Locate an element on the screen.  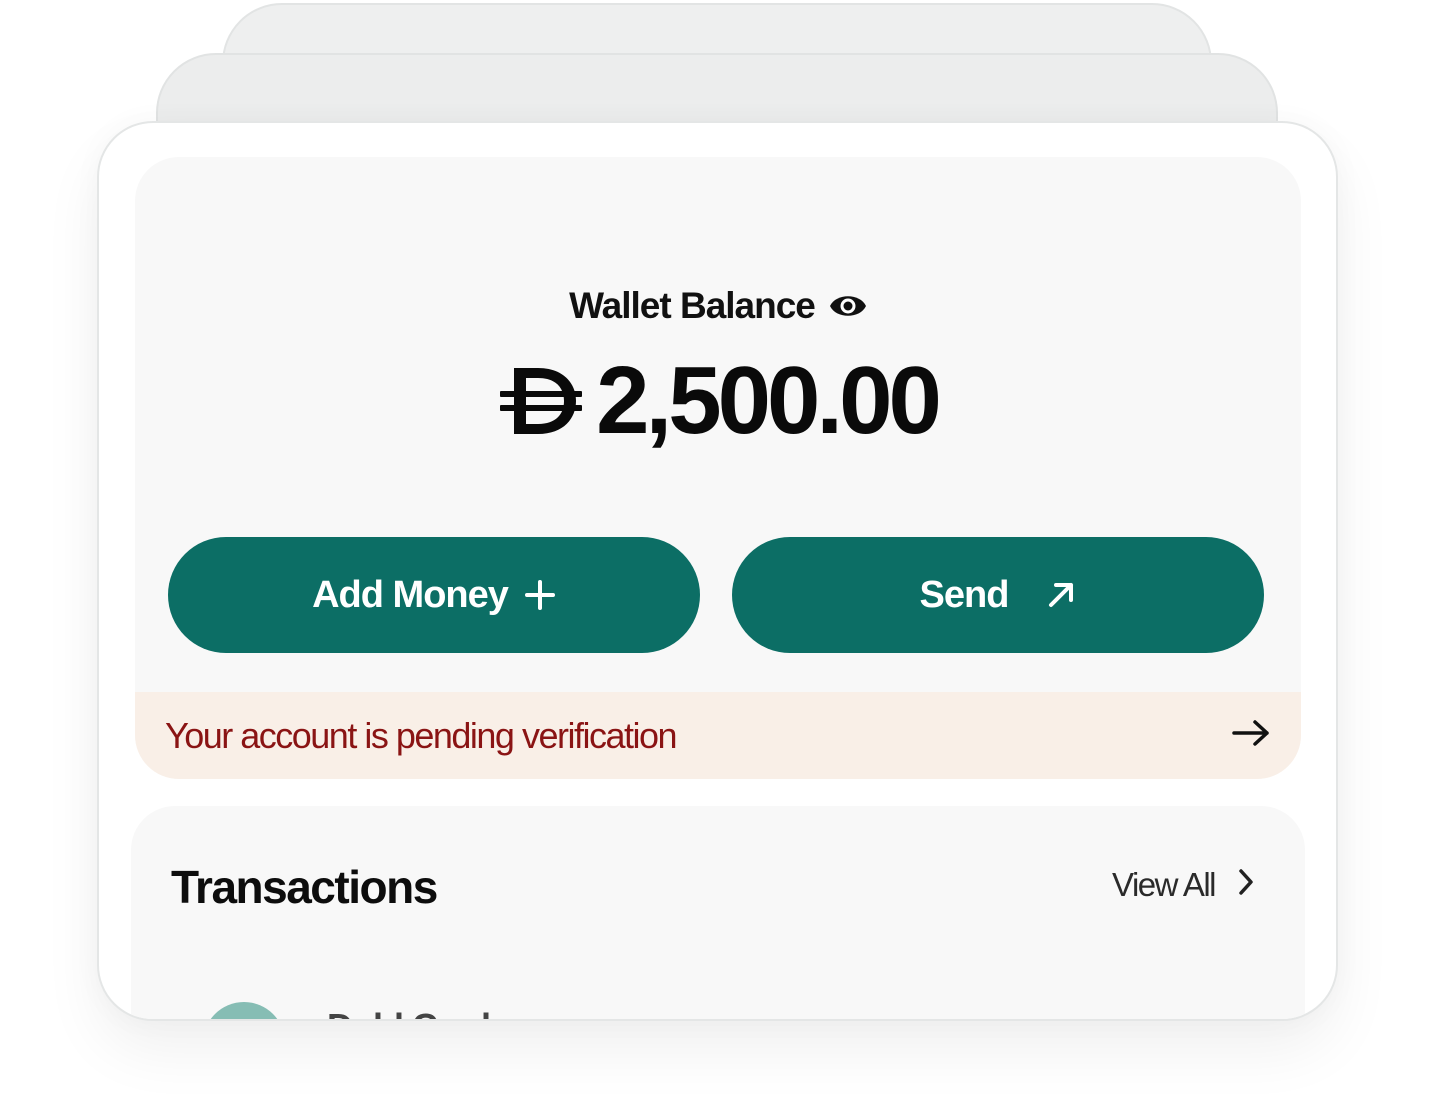
send-button: Send is located at coordinates (998, 595).